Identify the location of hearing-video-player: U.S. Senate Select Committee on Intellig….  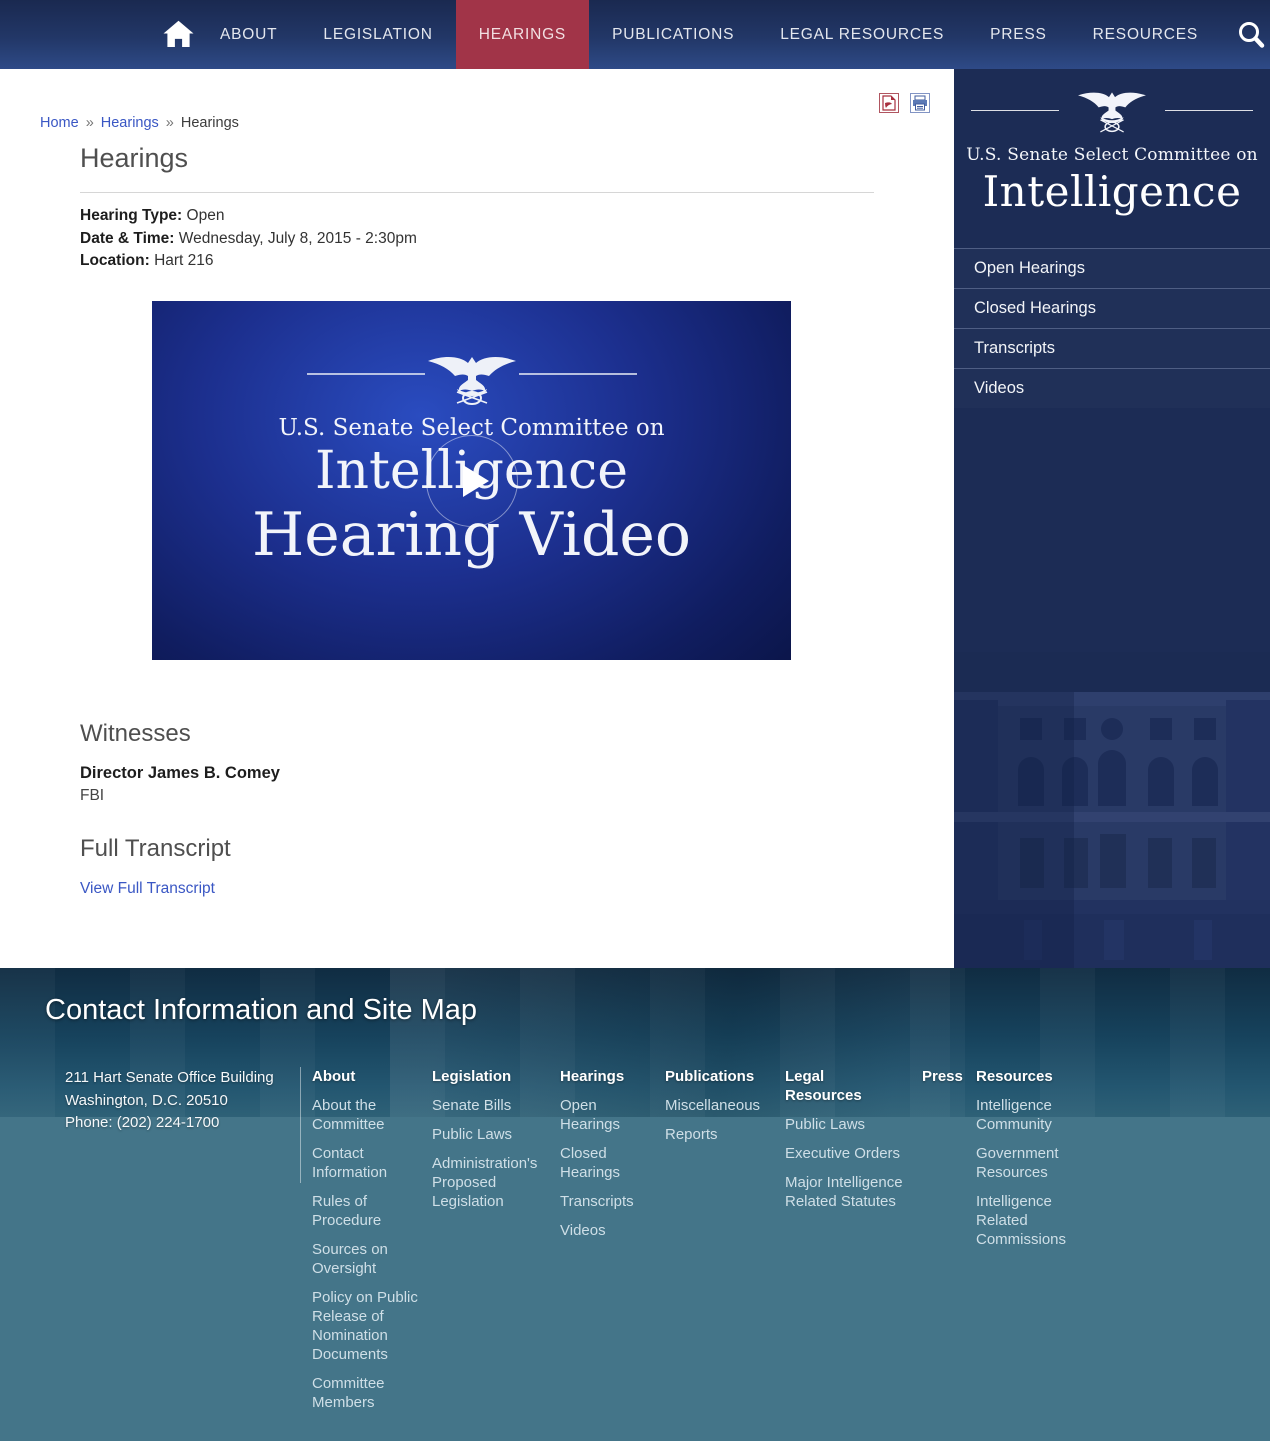
(471, 480).